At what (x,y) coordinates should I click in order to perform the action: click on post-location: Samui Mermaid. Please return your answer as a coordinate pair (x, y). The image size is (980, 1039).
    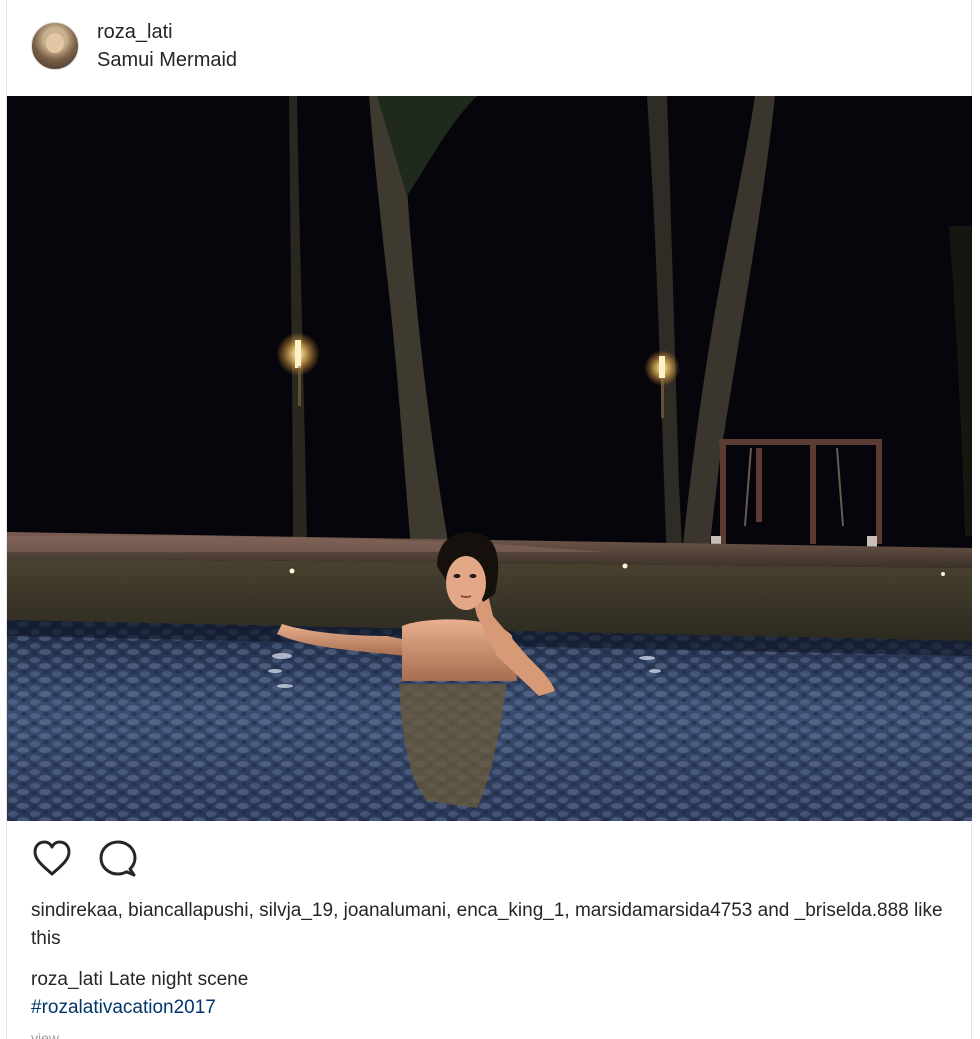
    Looking at the image, I should click on (167, 60).